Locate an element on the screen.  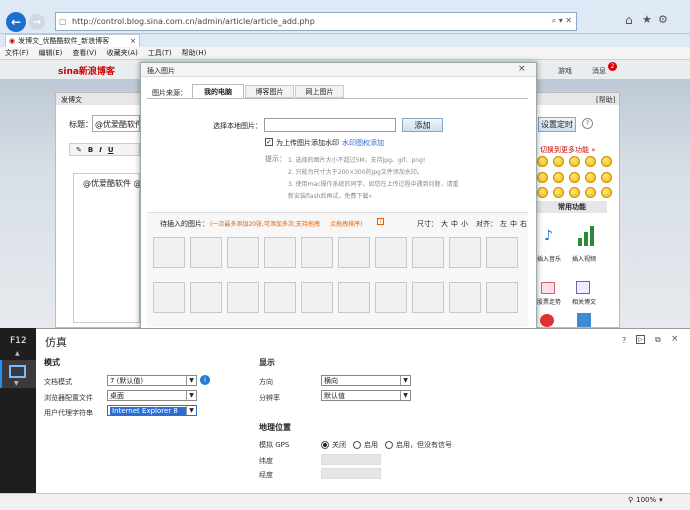
size-medium: 中 is located at coordinates (454, 224).